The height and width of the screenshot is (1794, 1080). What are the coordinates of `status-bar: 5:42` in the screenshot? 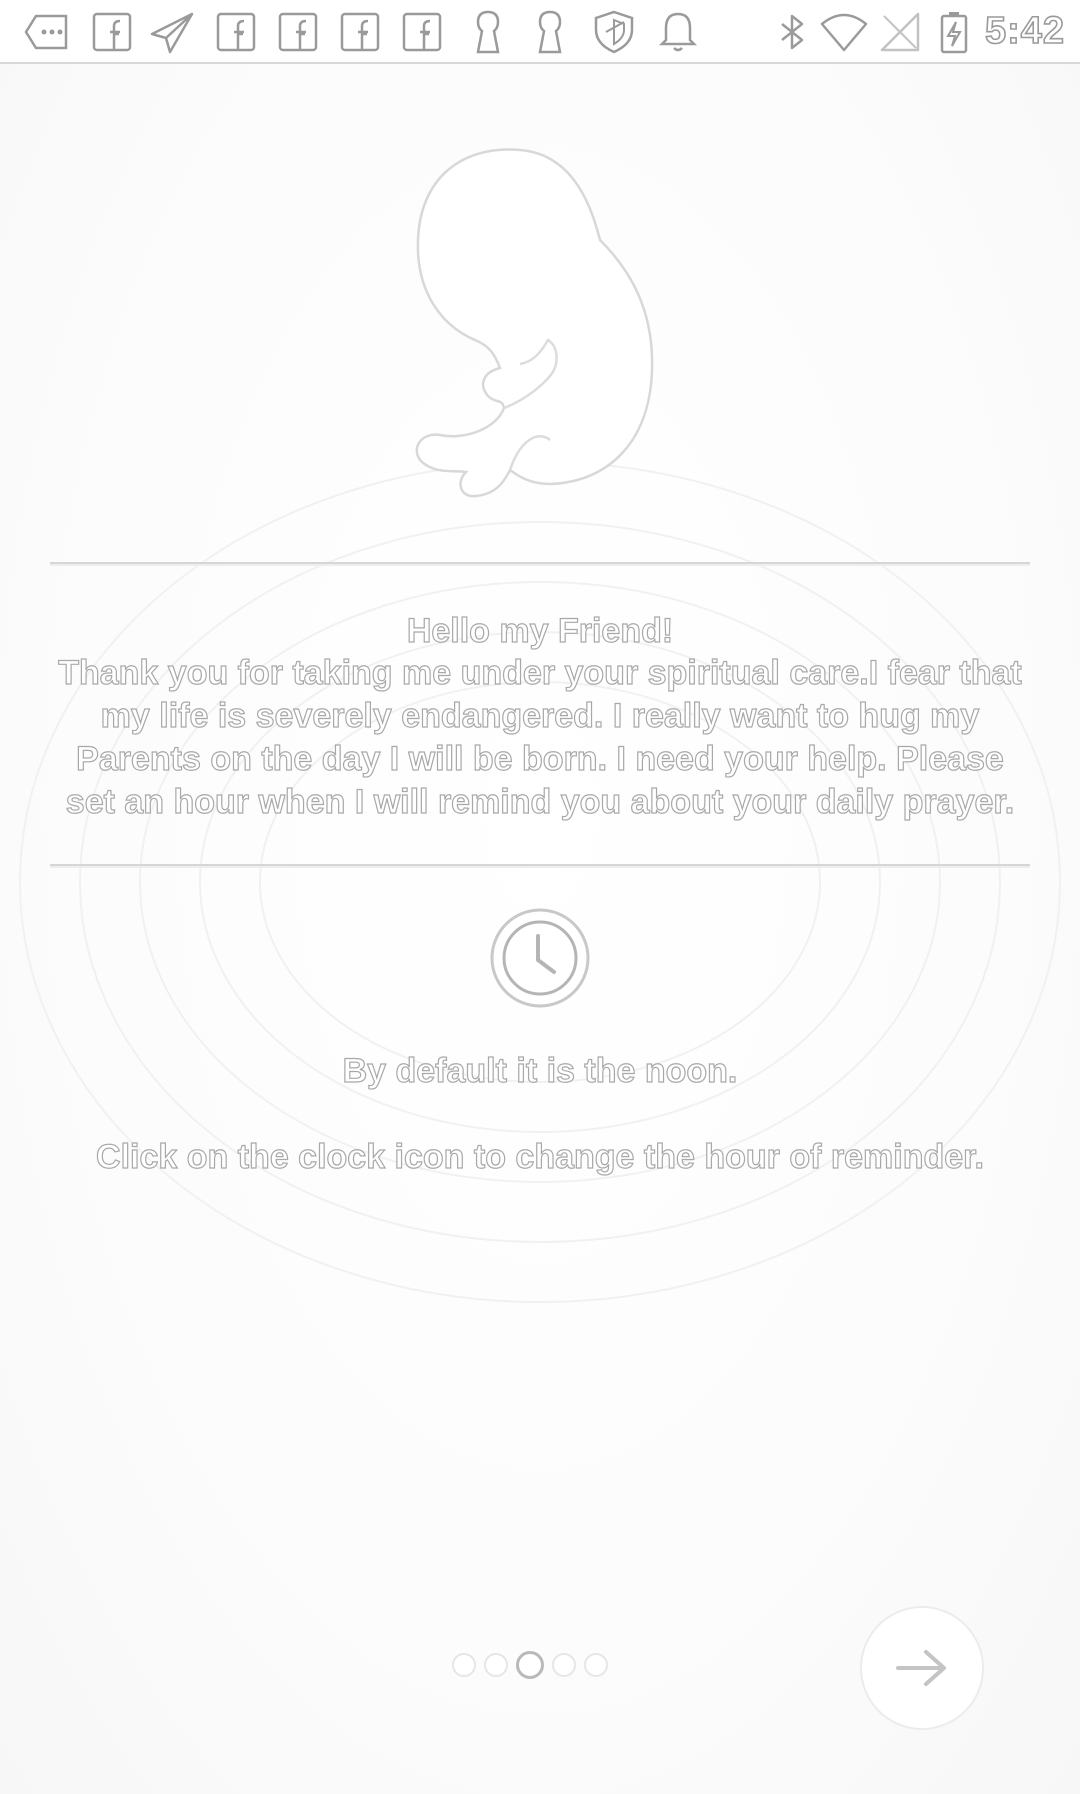 It's located at (540, 32).